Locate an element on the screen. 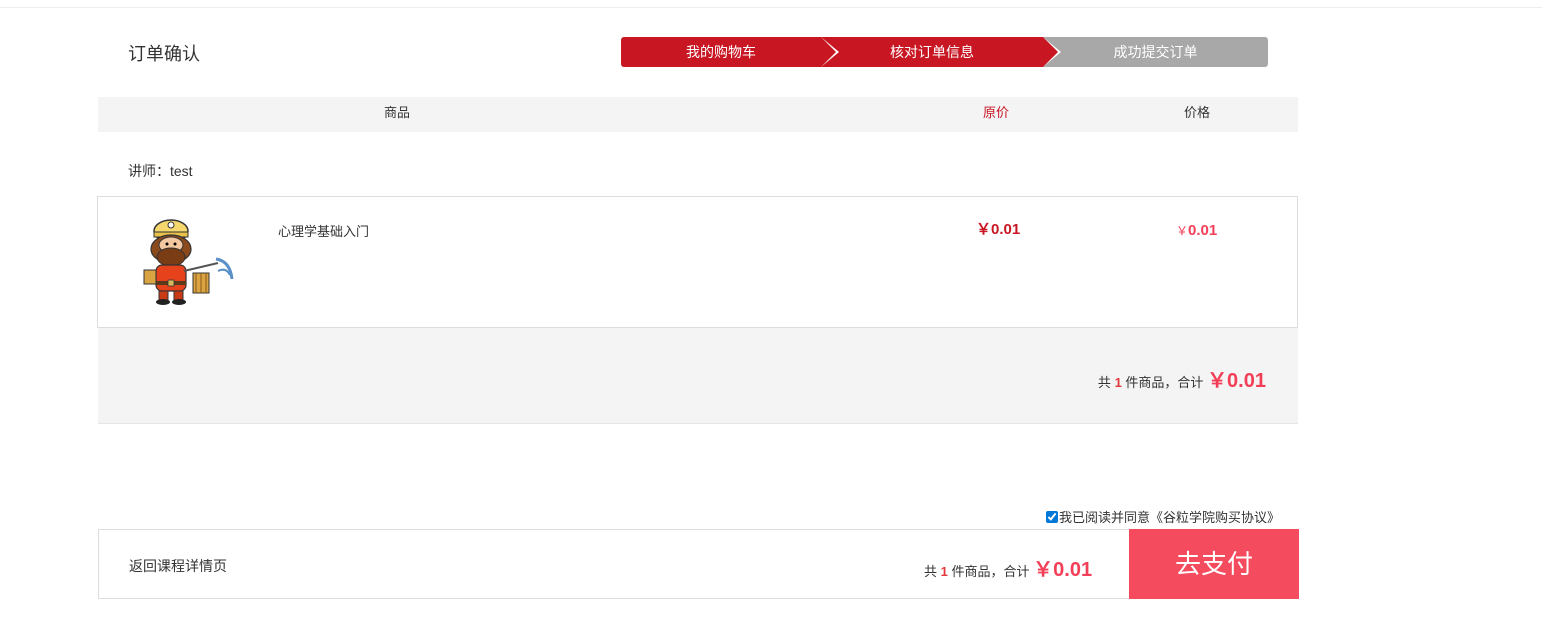 This screenshot has width=1542, height=620. price-value: 0.01 is located at coordinates (1203, 230).